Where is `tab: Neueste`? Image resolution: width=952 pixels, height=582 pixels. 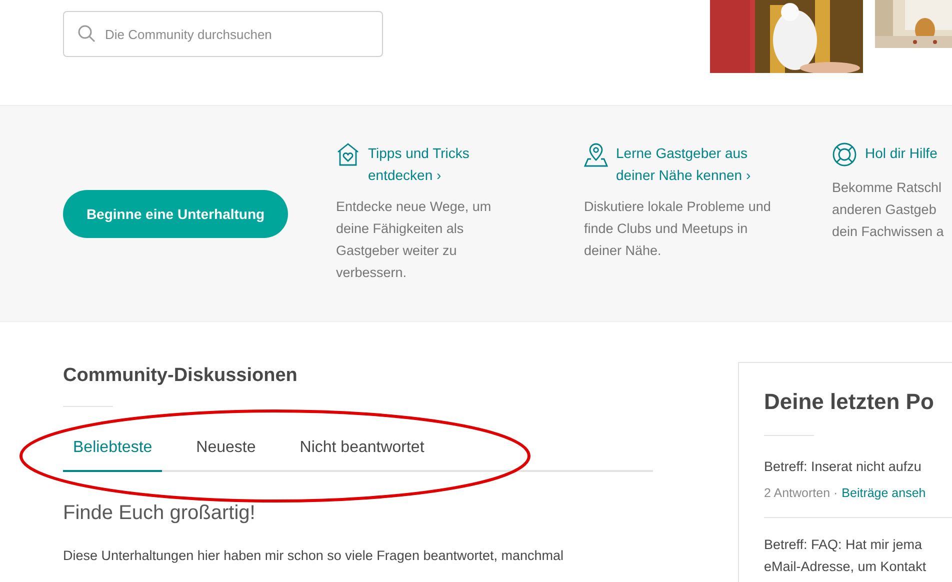
tab: Neueste is located at coordinates (226, 448).